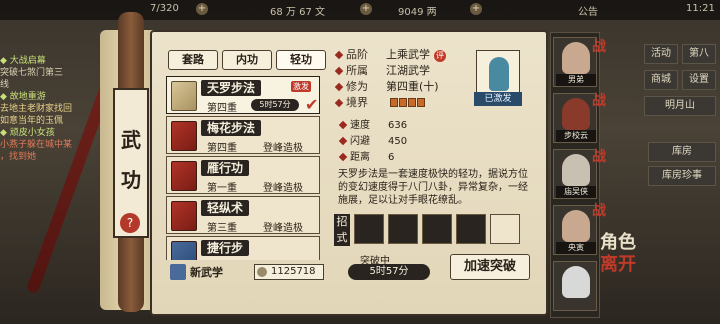  Describe the element at coordinates (131, 140) in the screenshot. I see `page-title-char: 武` at that location.